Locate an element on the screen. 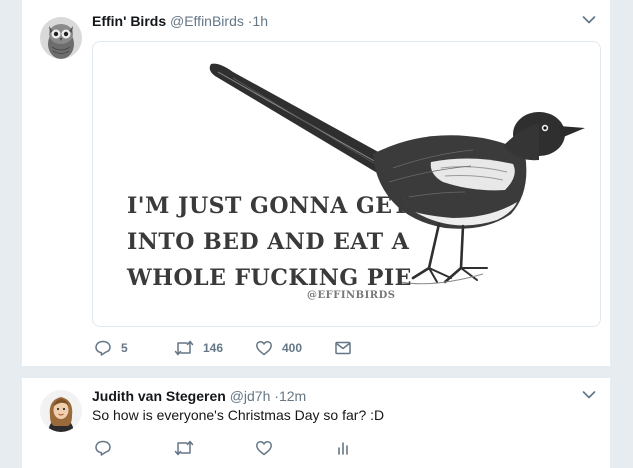 This screenshot has height=468, width=633. retweet-button is located at coordinates (184, 448).